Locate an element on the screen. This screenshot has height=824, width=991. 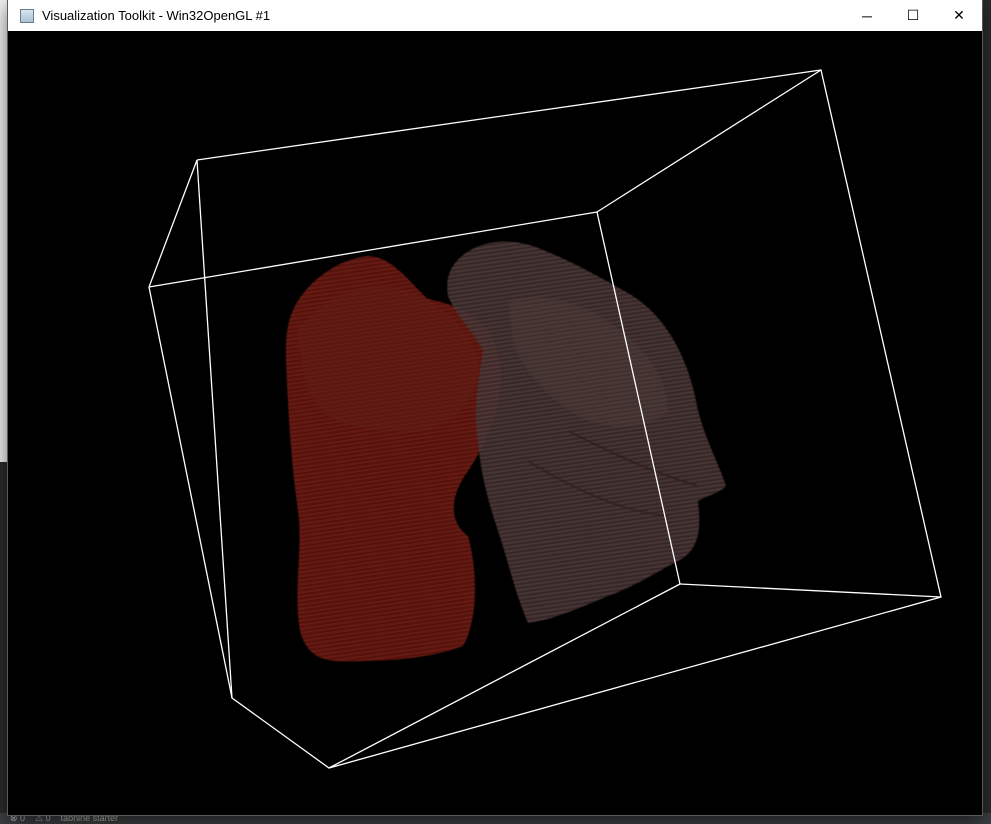
maximize-button: ☐ is located at coordinates (913, 15).